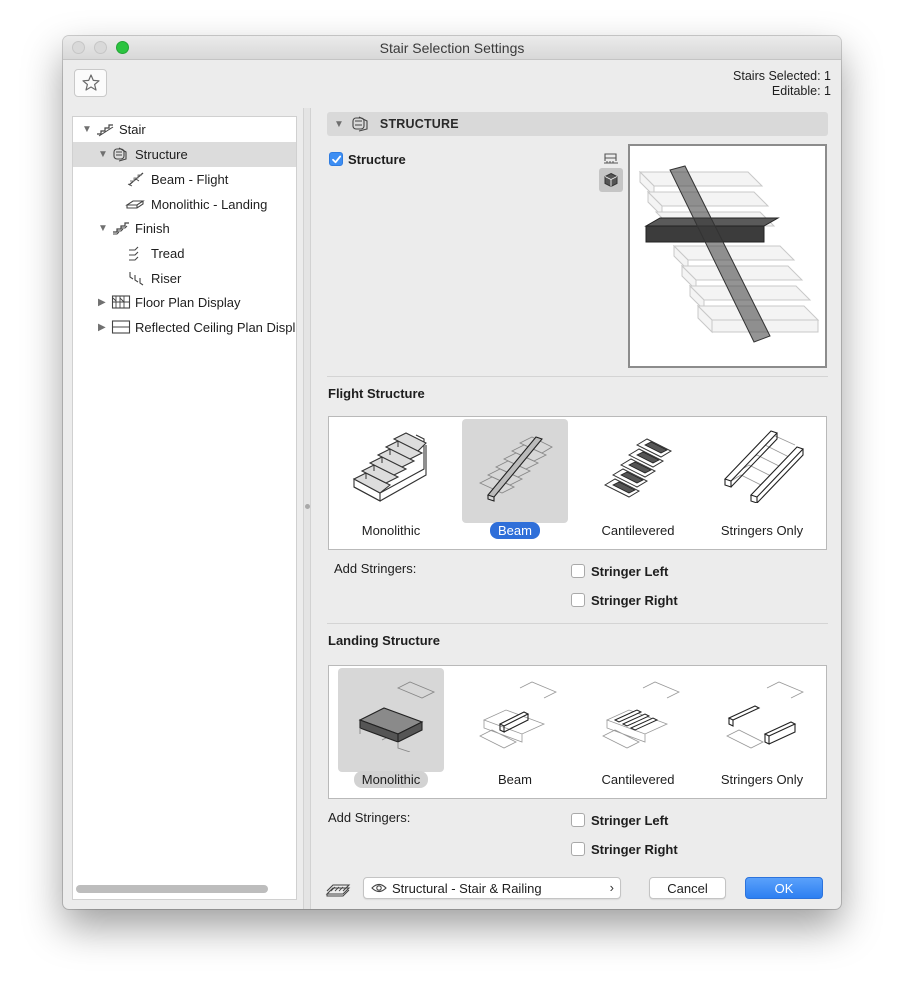  I want to click on cantilevered-flight-icon, so click(638, 468).